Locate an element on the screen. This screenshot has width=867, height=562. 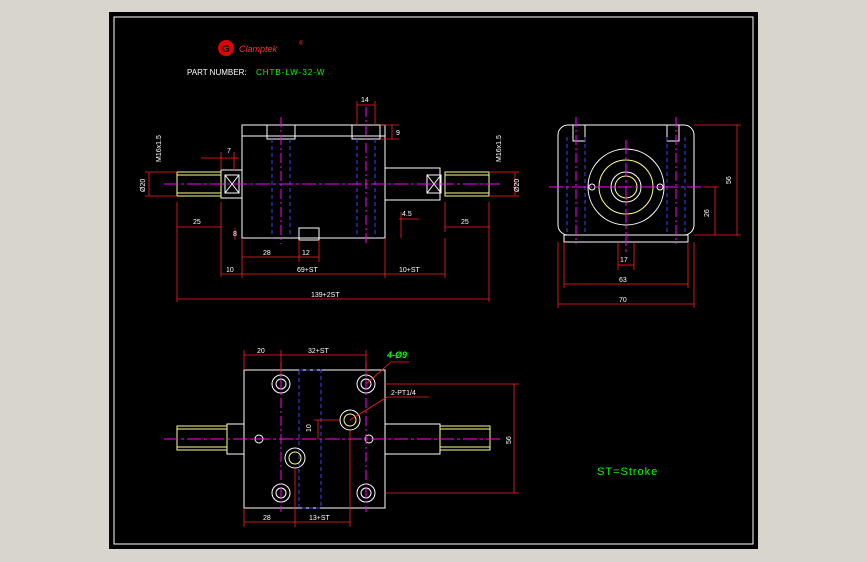
dim-28-front: 28 is located at coordinates (267, 253).